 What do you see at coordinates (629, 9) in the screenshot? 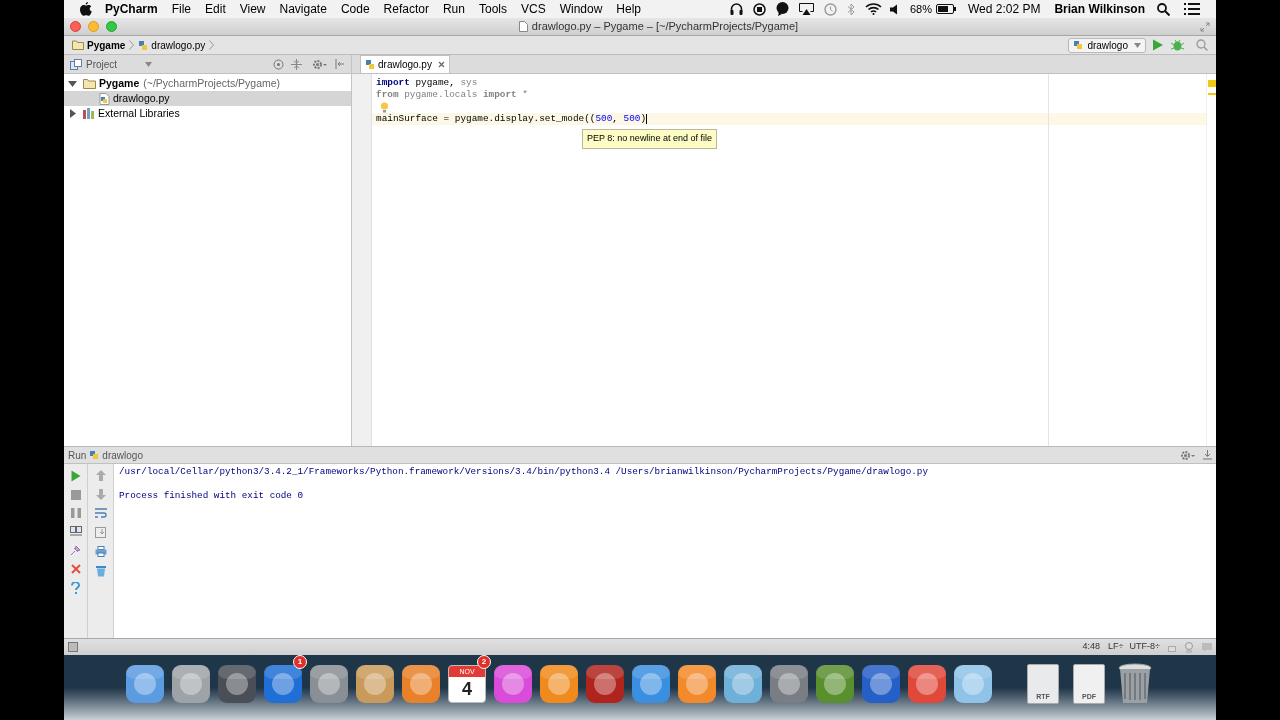
I see `menu-item: Help` at bounding box center [629, 9].